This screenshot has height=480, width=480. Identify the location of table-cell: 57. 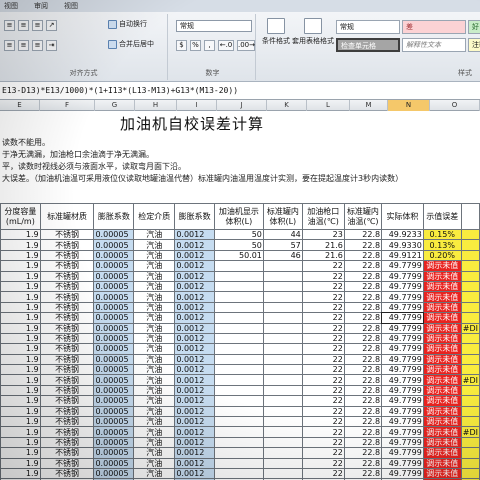
(282, 245).